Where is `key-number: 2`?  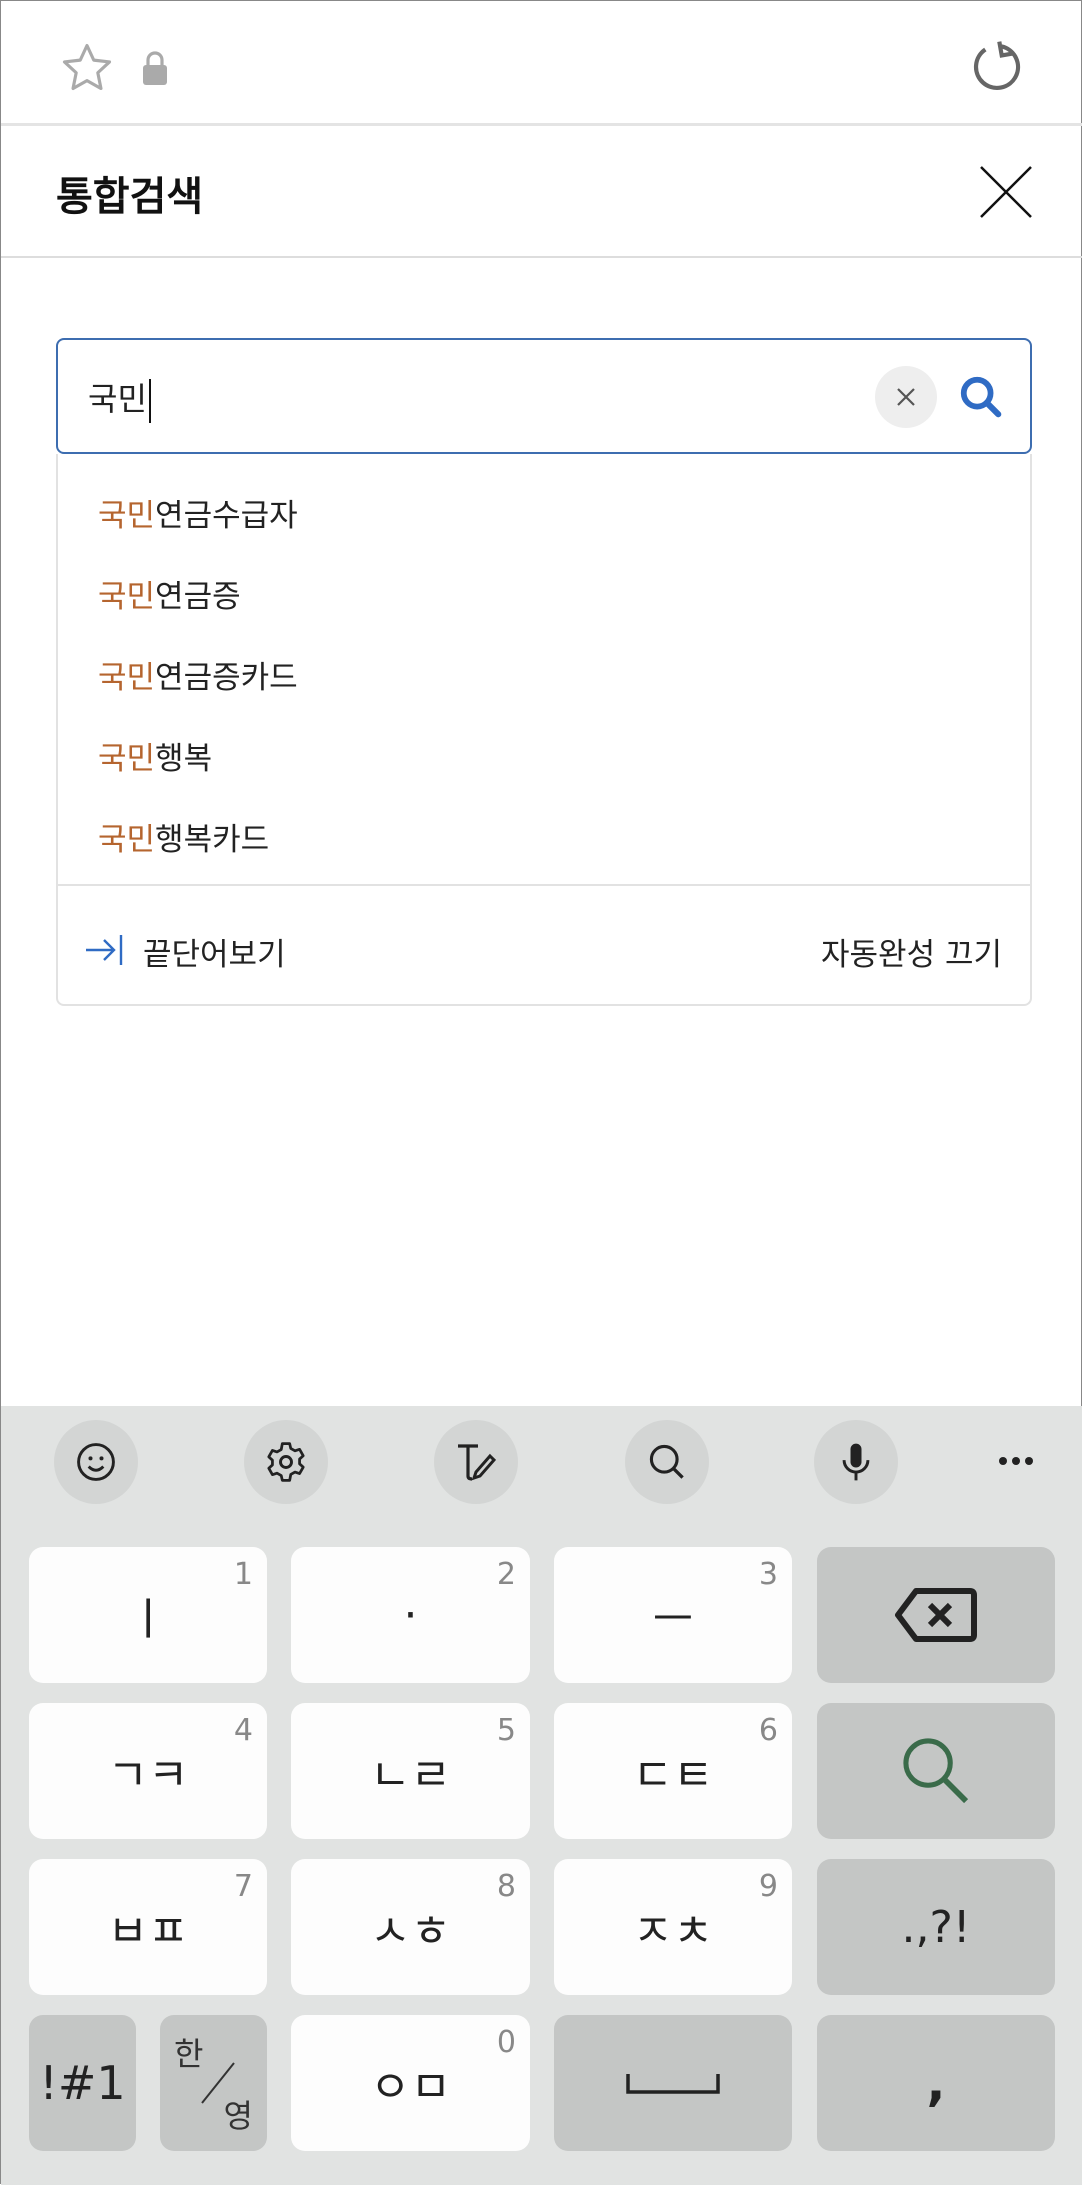 key-number: 2 is located at coordinates (506, 1574).